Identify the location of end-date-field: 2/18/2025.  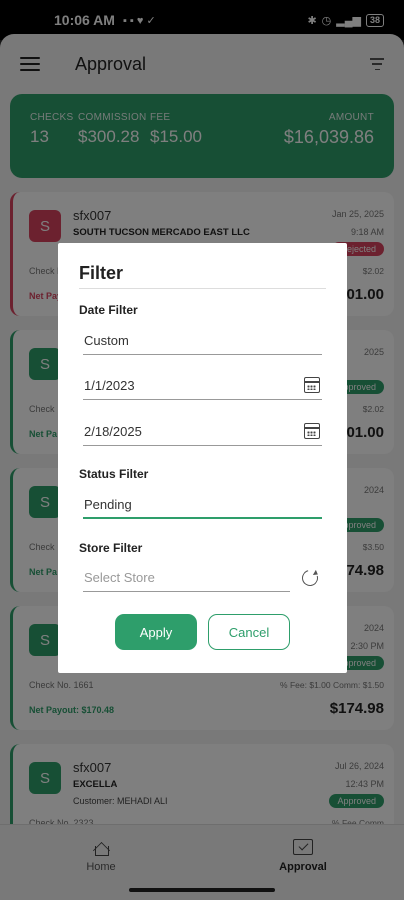
(202, 432).